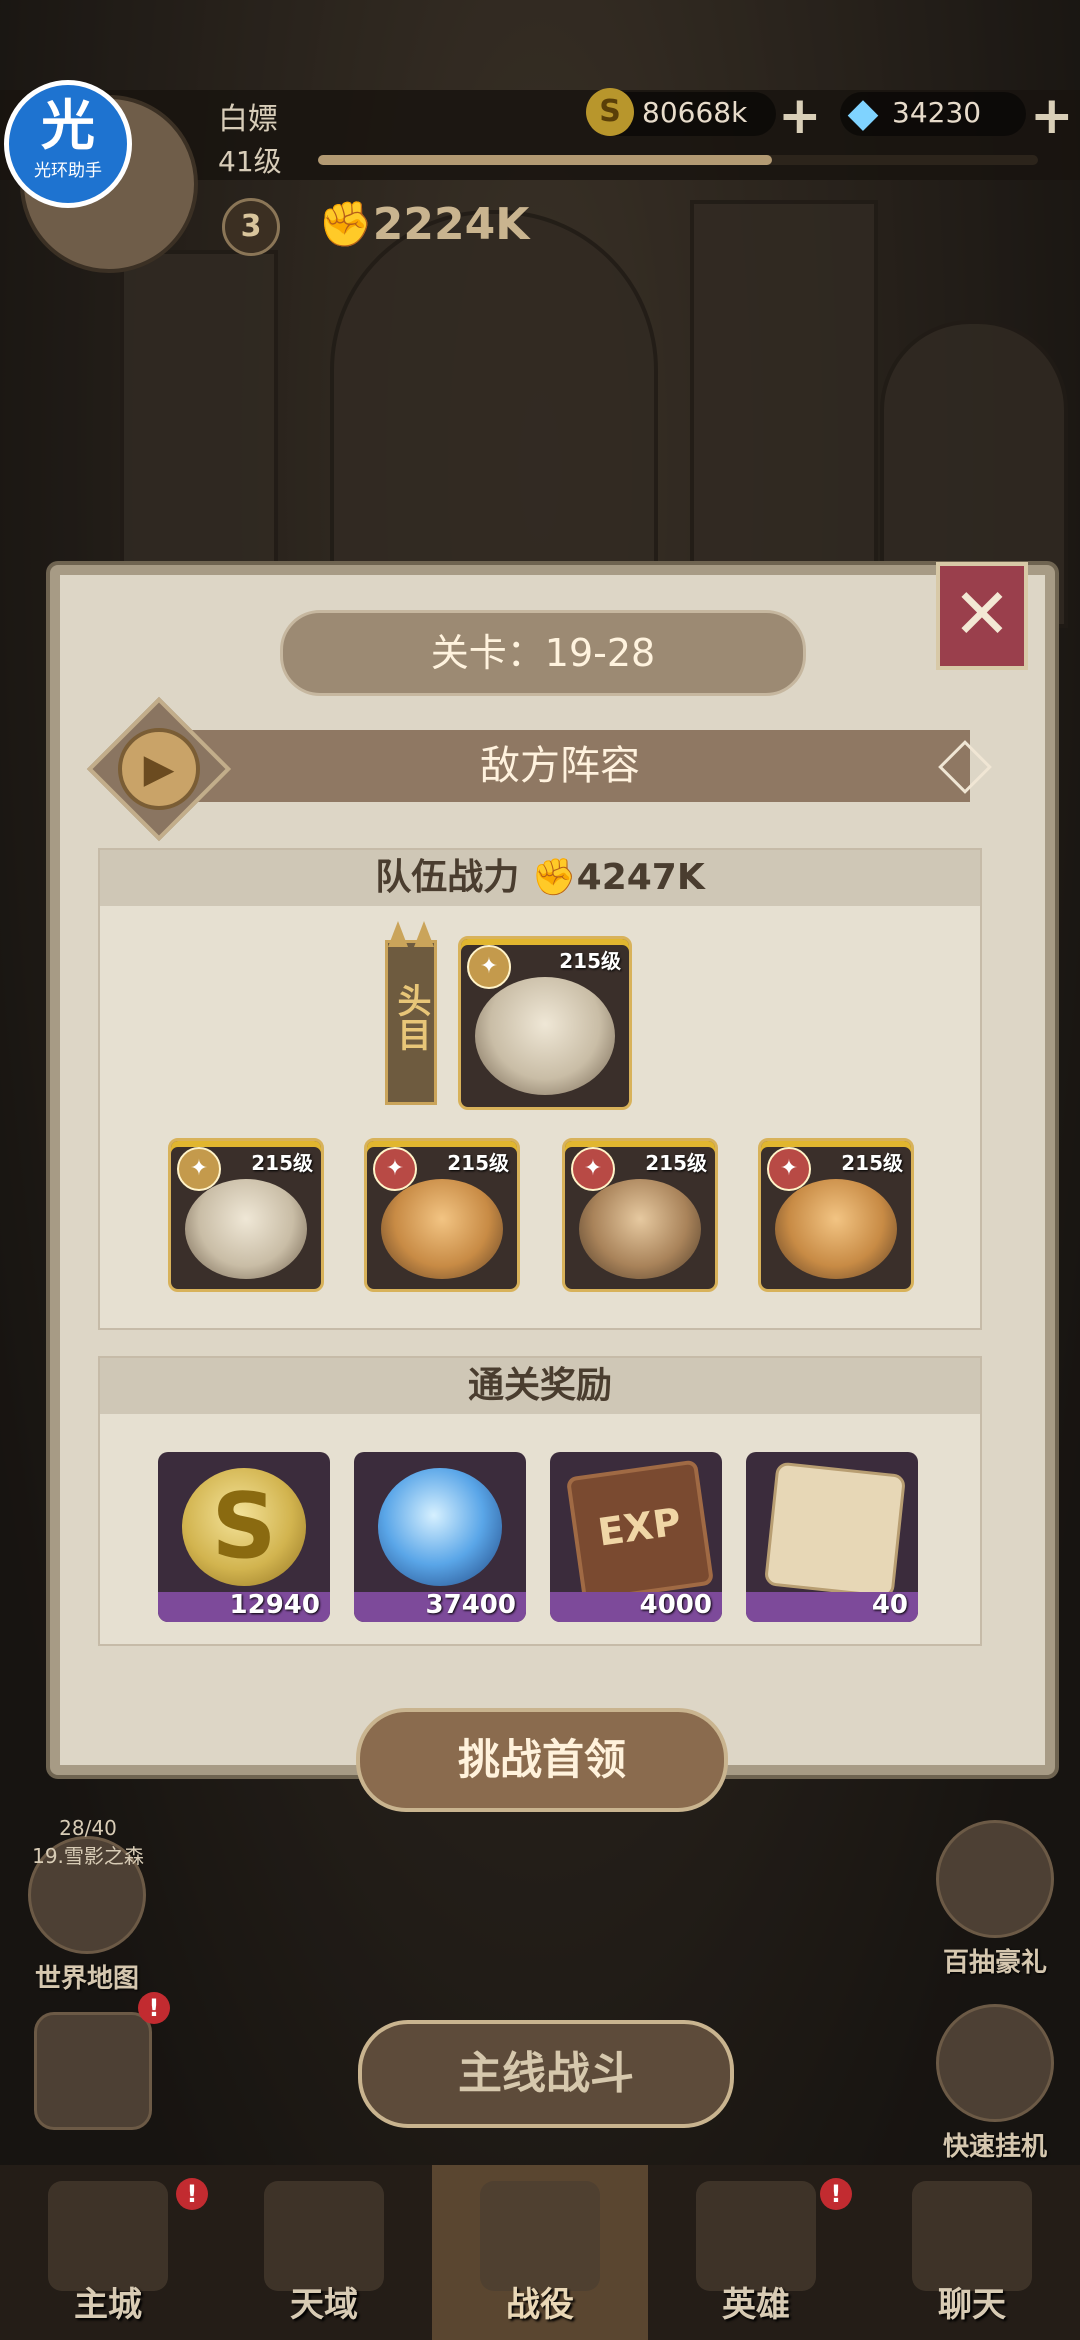 This screenshot has height=2340, width=1080. I want to click on rewards-header: 通关奖励, so click(540, 1386).